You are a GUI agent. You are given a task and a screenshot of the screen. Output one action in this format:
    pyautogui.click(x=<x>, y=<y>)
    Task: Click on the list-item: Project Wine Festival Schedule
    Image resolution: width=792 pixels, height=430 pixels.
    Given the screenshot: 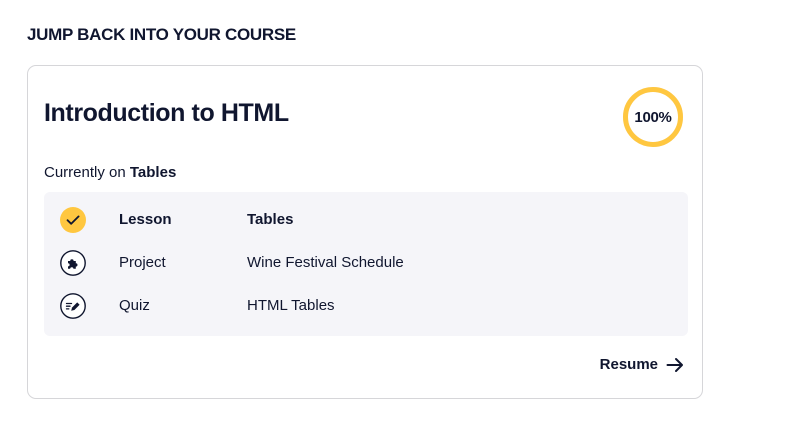 What is the action you would take?
    pyautogui.click(x=366, y=263)
    